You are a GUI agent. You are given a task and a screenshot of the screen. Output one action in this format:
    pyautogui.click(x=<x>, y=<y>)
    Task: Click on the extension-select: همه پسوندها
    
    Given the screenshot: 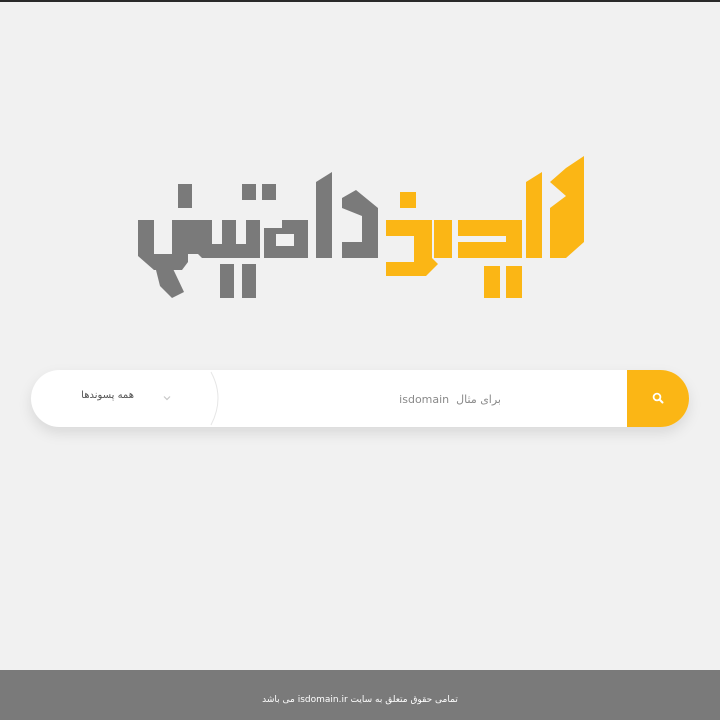 What is the action you would take?
    pyautogui.click(x=113, y=398)
    